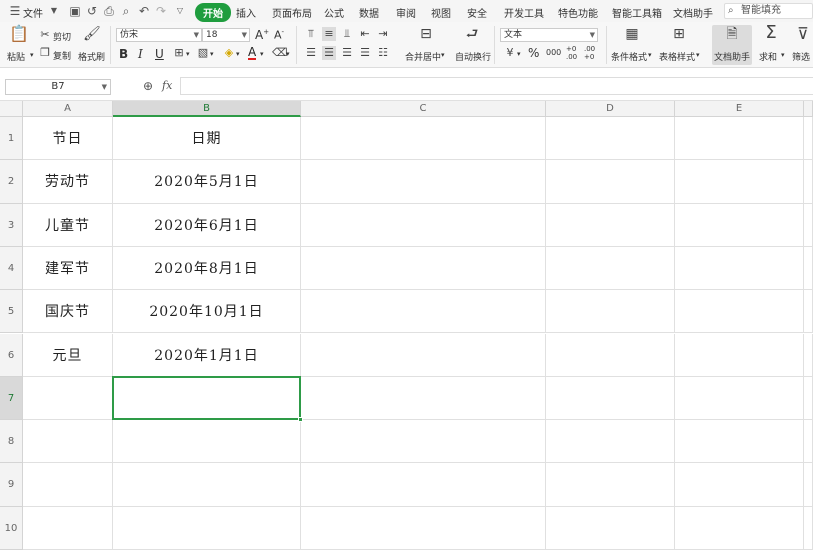  Describe the element at coordinates (808, 225) in the screenshot. I see `cell-f3` at that location.